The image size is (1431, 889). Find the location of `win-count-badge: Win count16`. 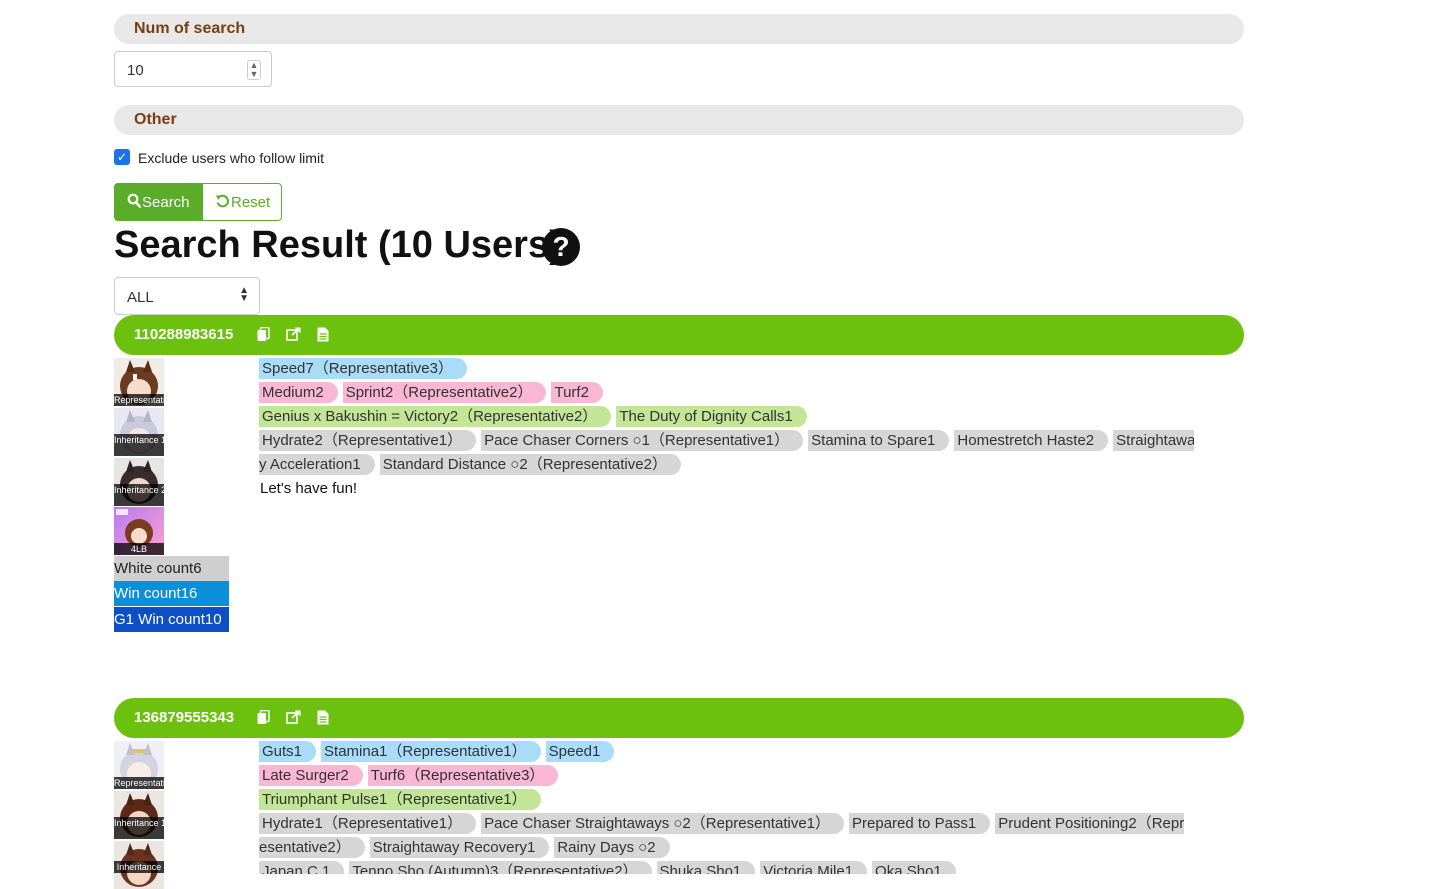

win-count-badge: Win count16 is located at coordinates (171, 593).